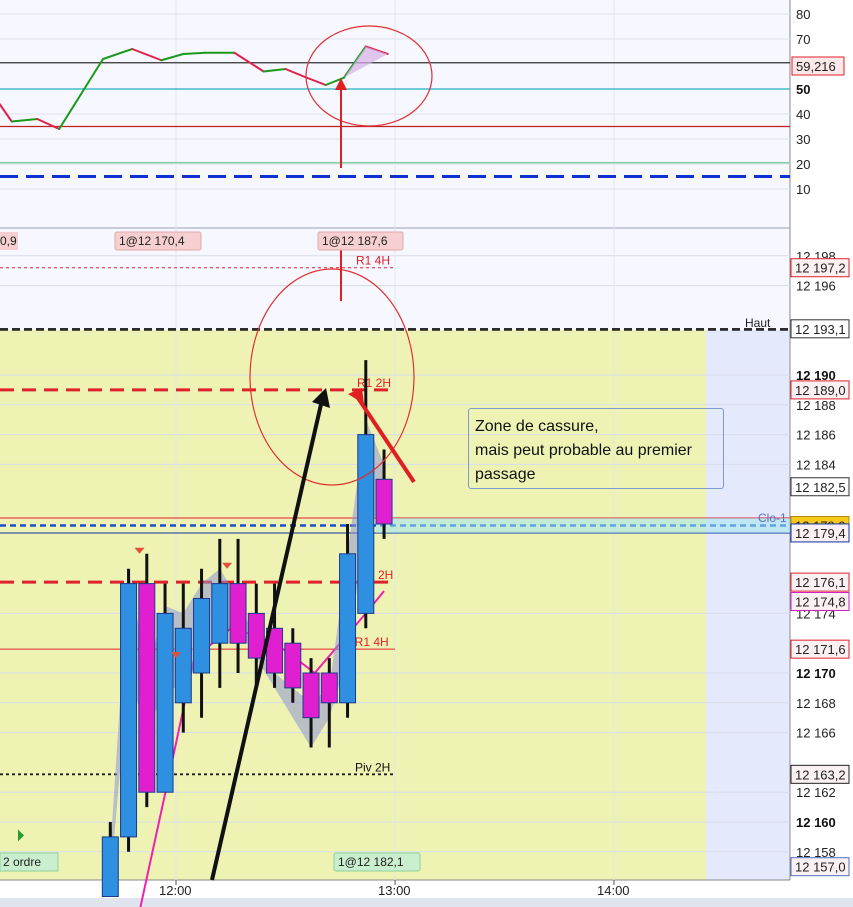 The image size is (853, 907). I want to click on osc-tick-label: 40, so click(803, 114).